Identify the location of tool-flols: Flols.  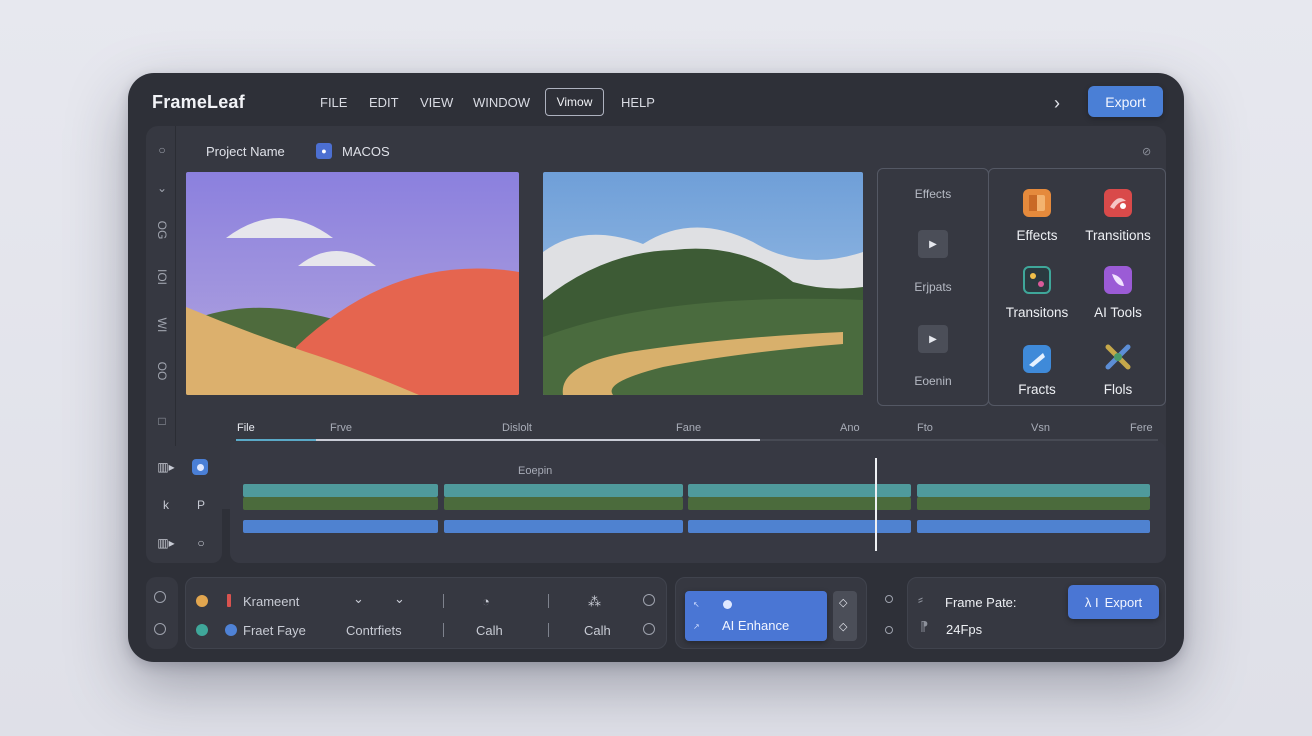
(1118, 372).